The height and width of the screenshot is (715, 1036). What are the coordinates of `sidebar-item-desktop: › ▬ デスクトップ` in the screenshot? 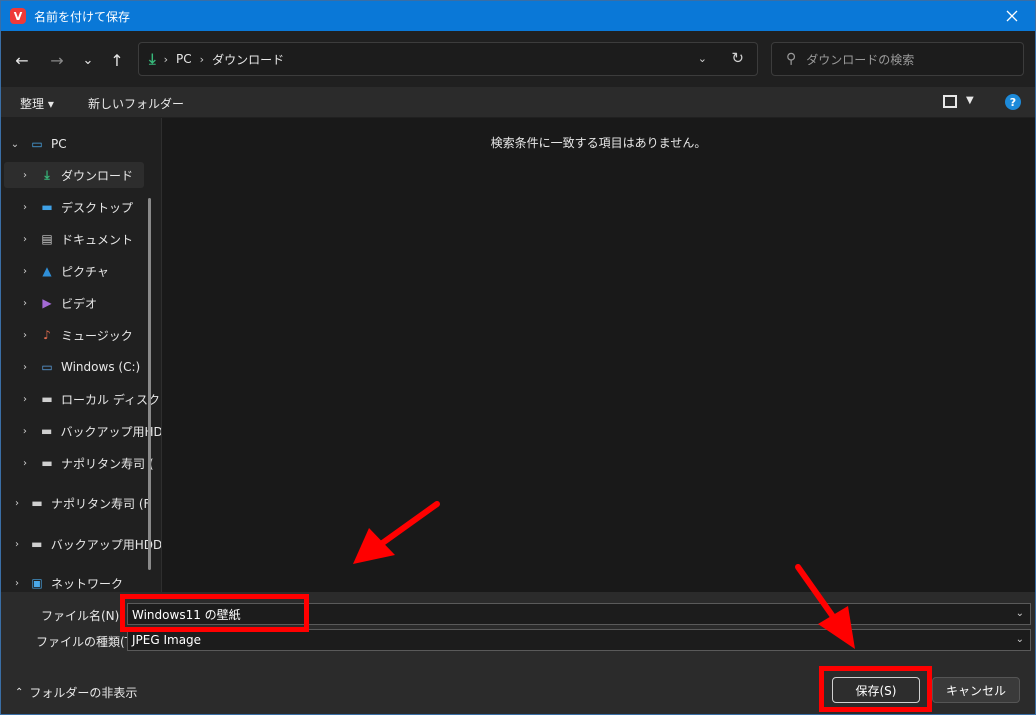 It's located at (81, 207).